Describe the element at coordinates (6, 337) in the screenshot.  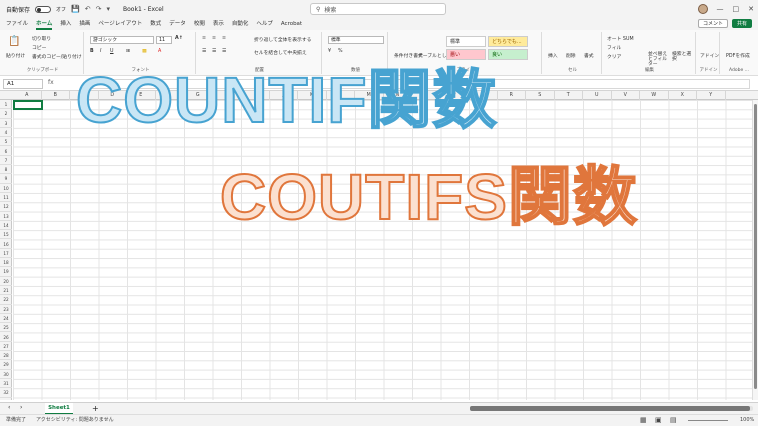
I see `row-header: 26` at that location.